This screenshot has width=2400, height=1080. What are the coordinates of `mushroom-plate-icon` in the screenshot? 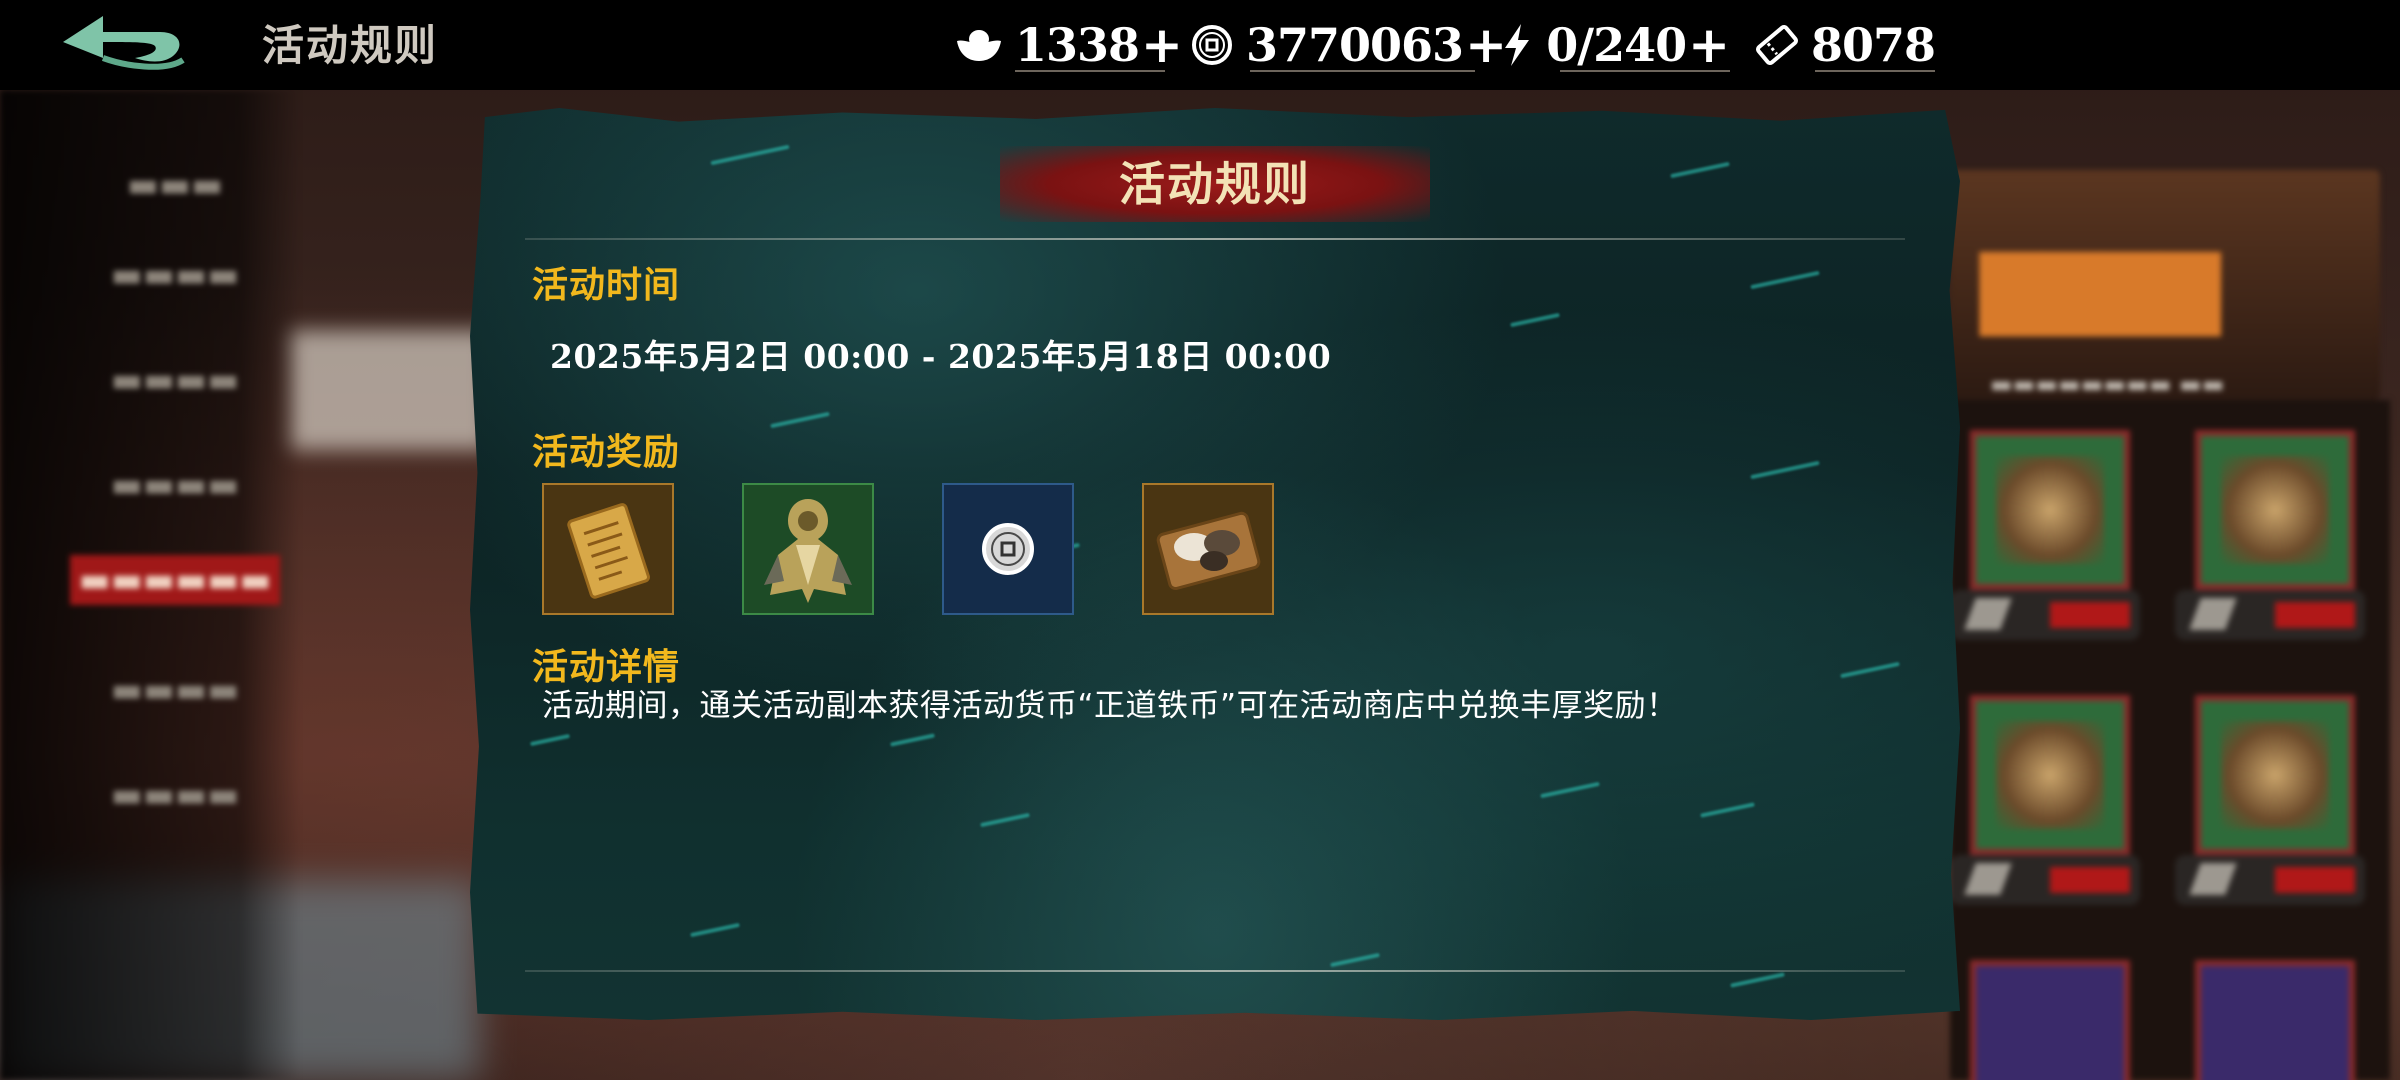 It's located at (1208, 551).